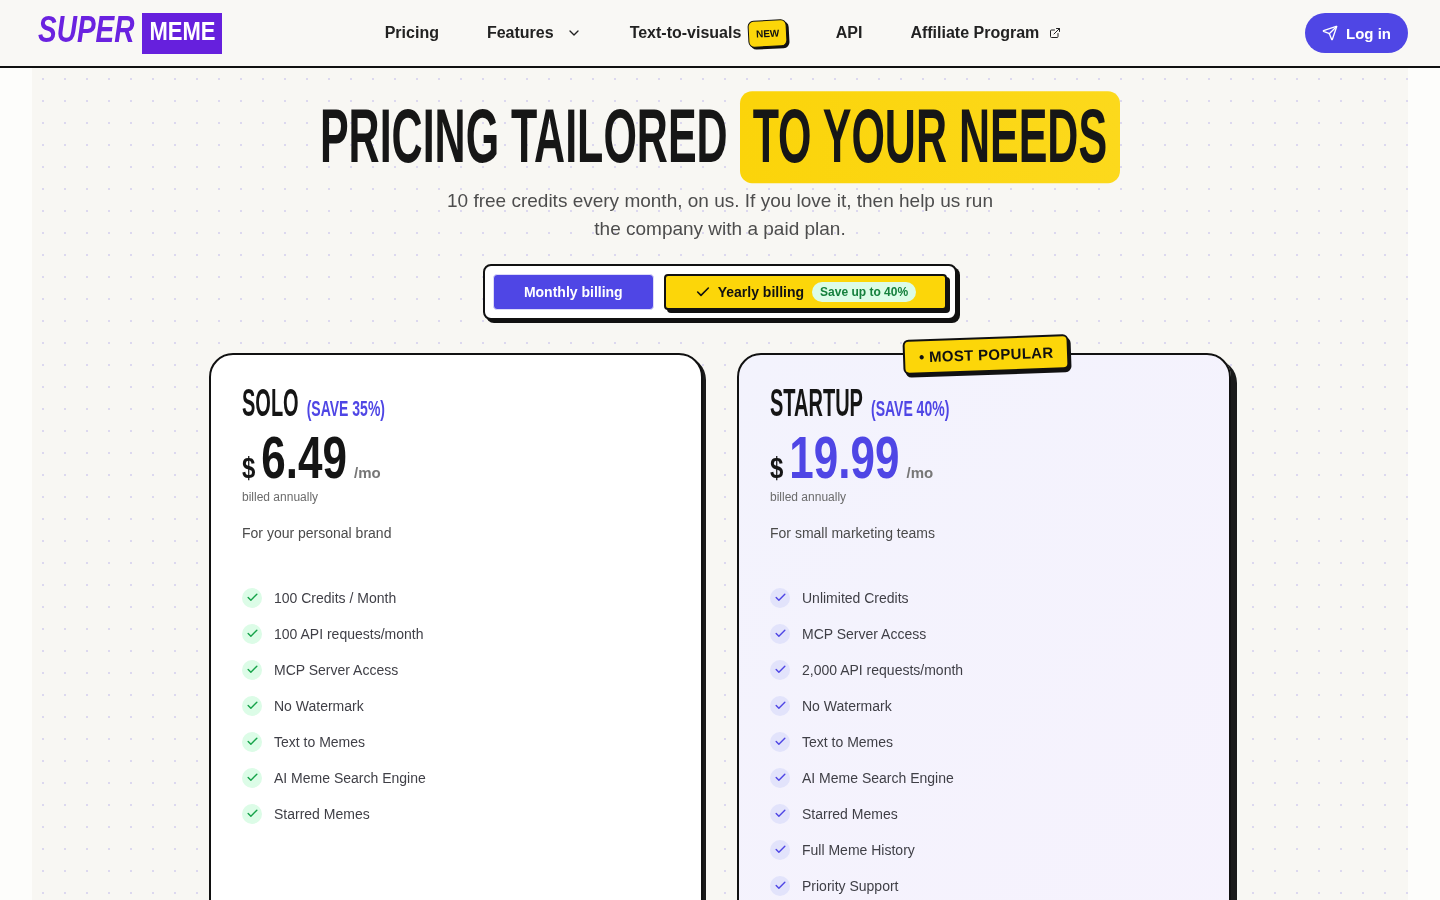  Describe the element at coordinates (349, 634) in the screenshot. I see `feature-text: 100 API requests/month` at that location.